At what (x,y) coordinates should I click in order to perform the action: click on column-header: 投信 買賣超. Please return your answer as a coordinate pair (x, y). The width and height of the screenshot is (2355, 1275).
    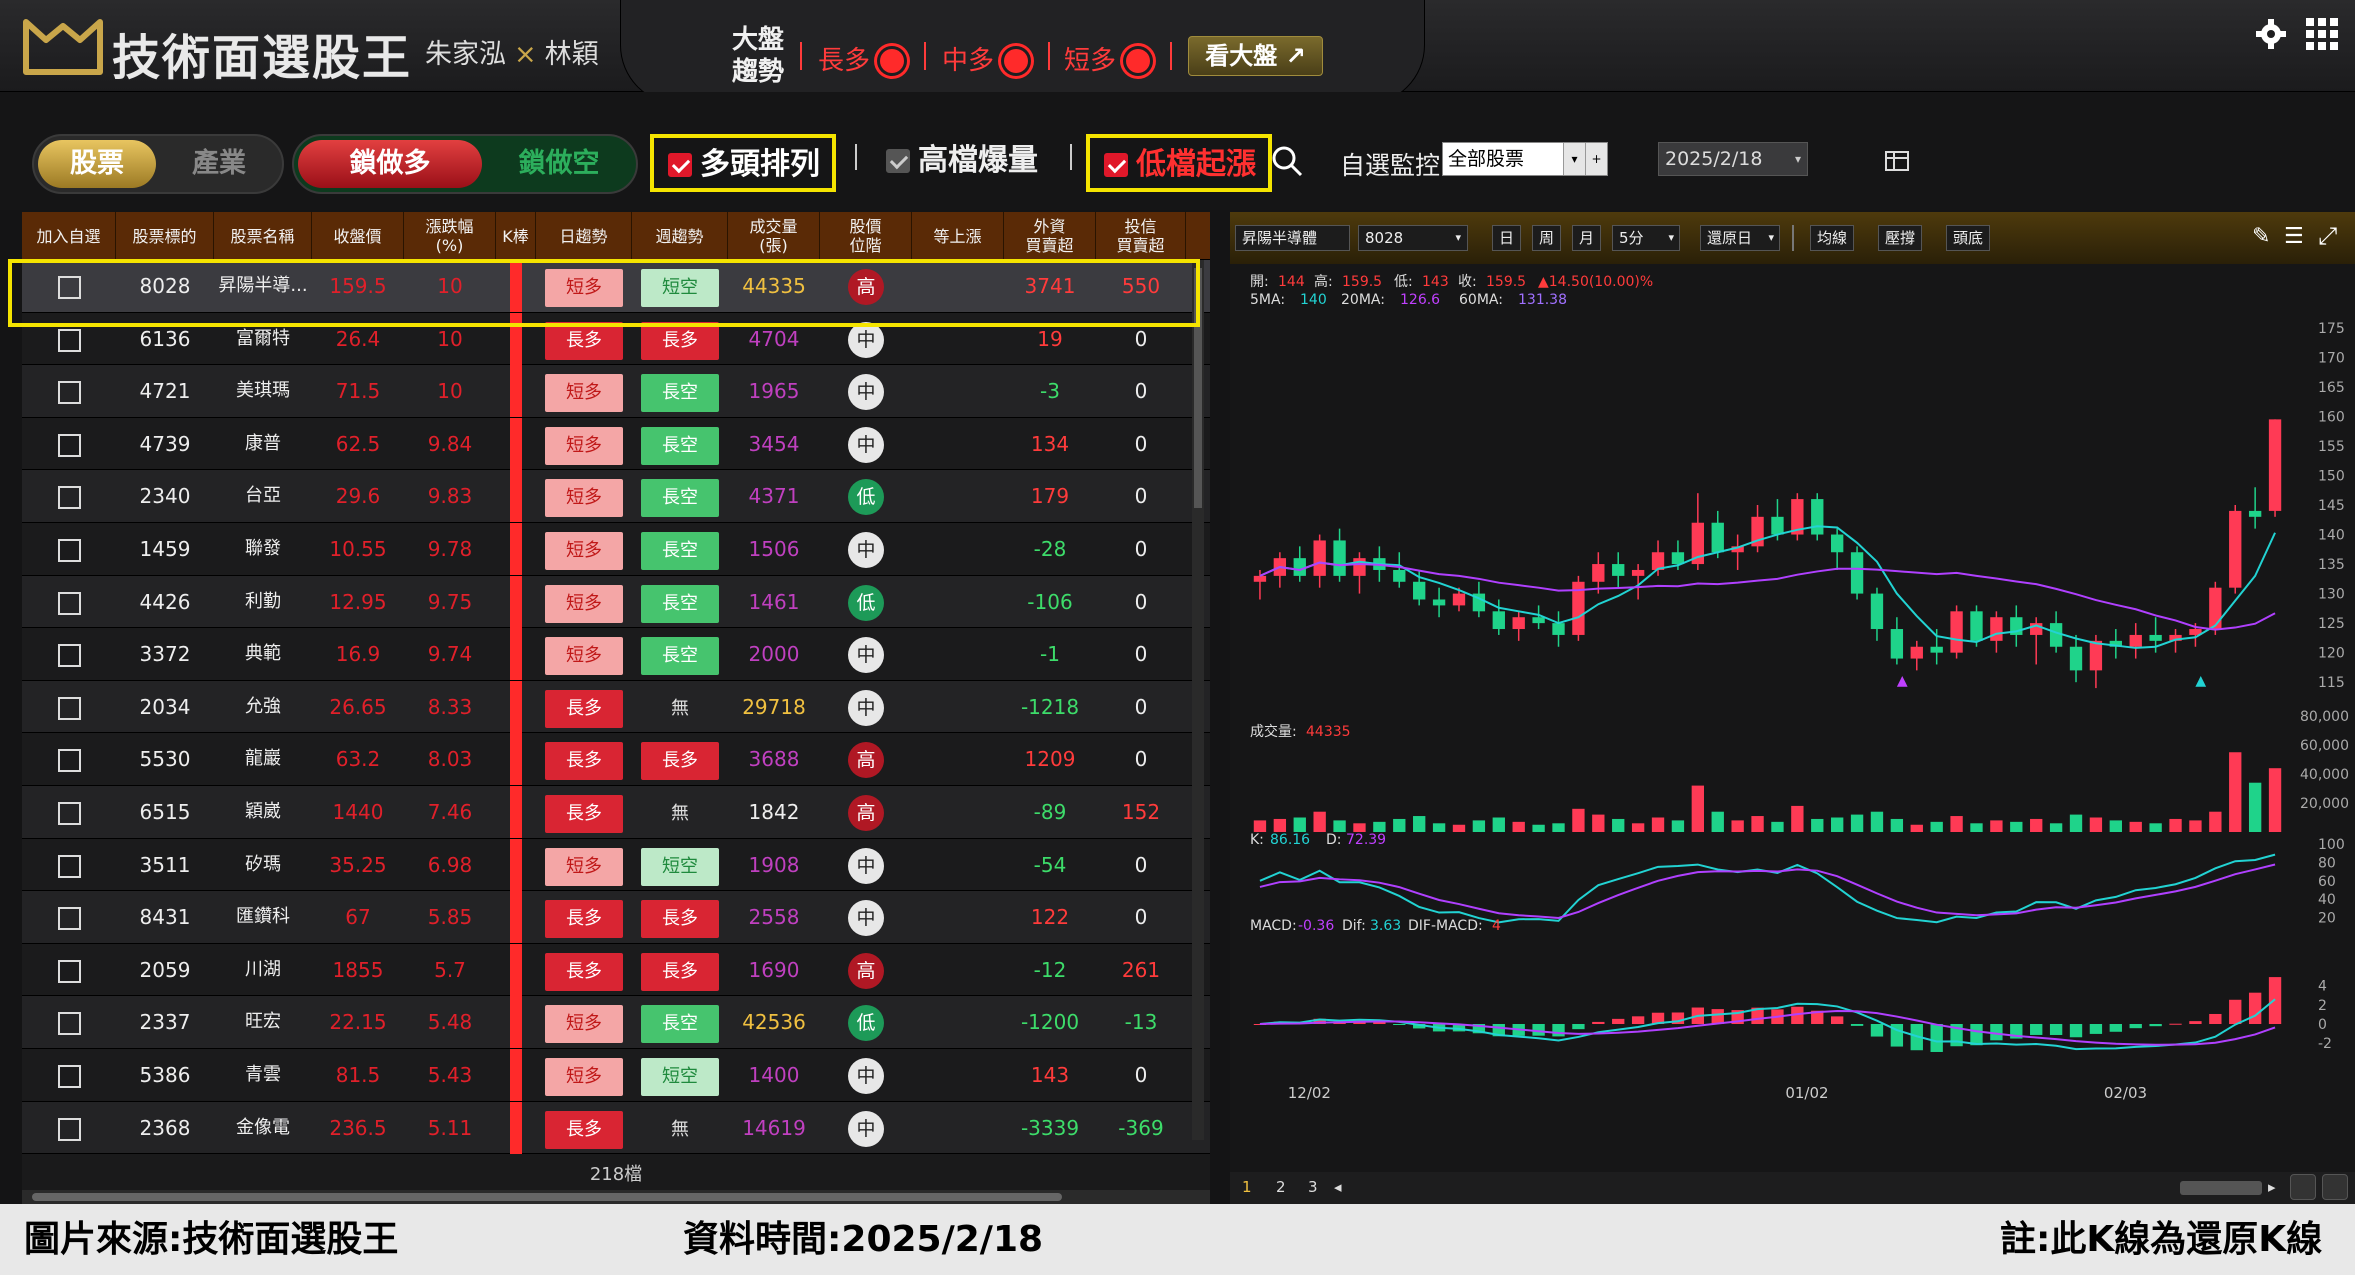
    Looking at the image, I should click on (1141, 236).